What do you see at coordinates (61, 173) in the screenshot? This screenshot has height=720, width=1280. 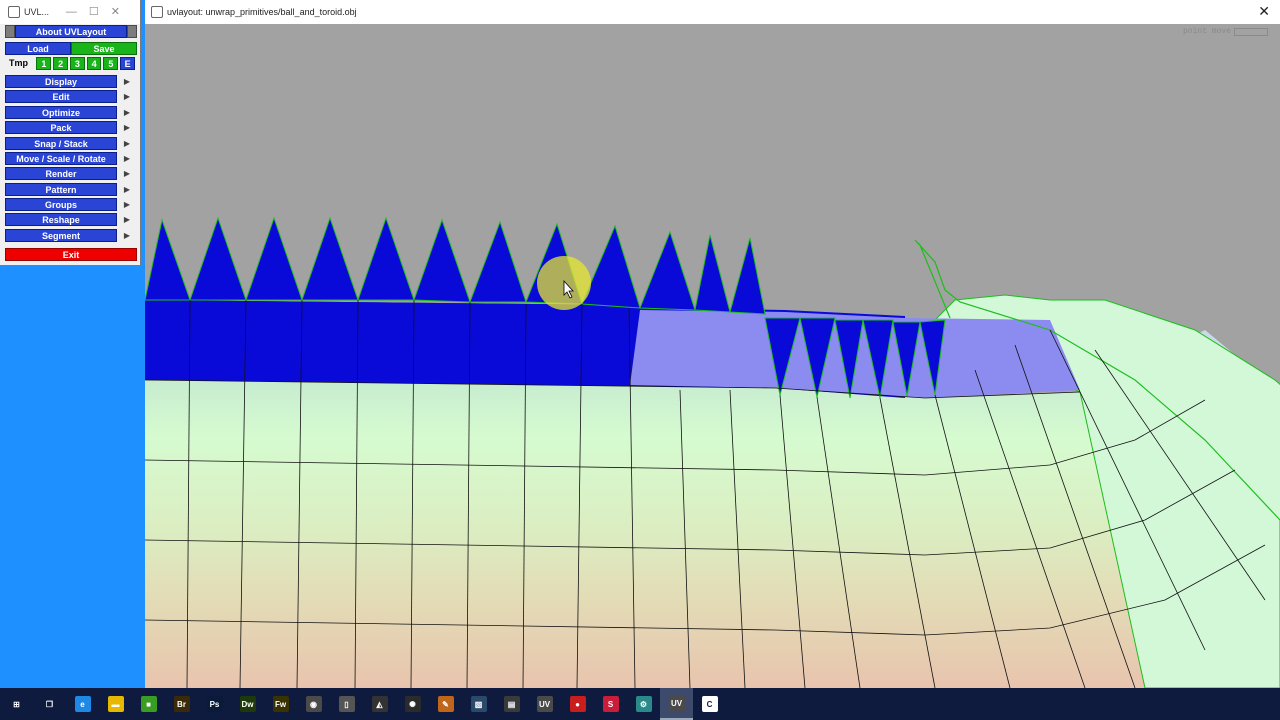 I see `menu-render-button: Render` at bounding box center [61, 173].